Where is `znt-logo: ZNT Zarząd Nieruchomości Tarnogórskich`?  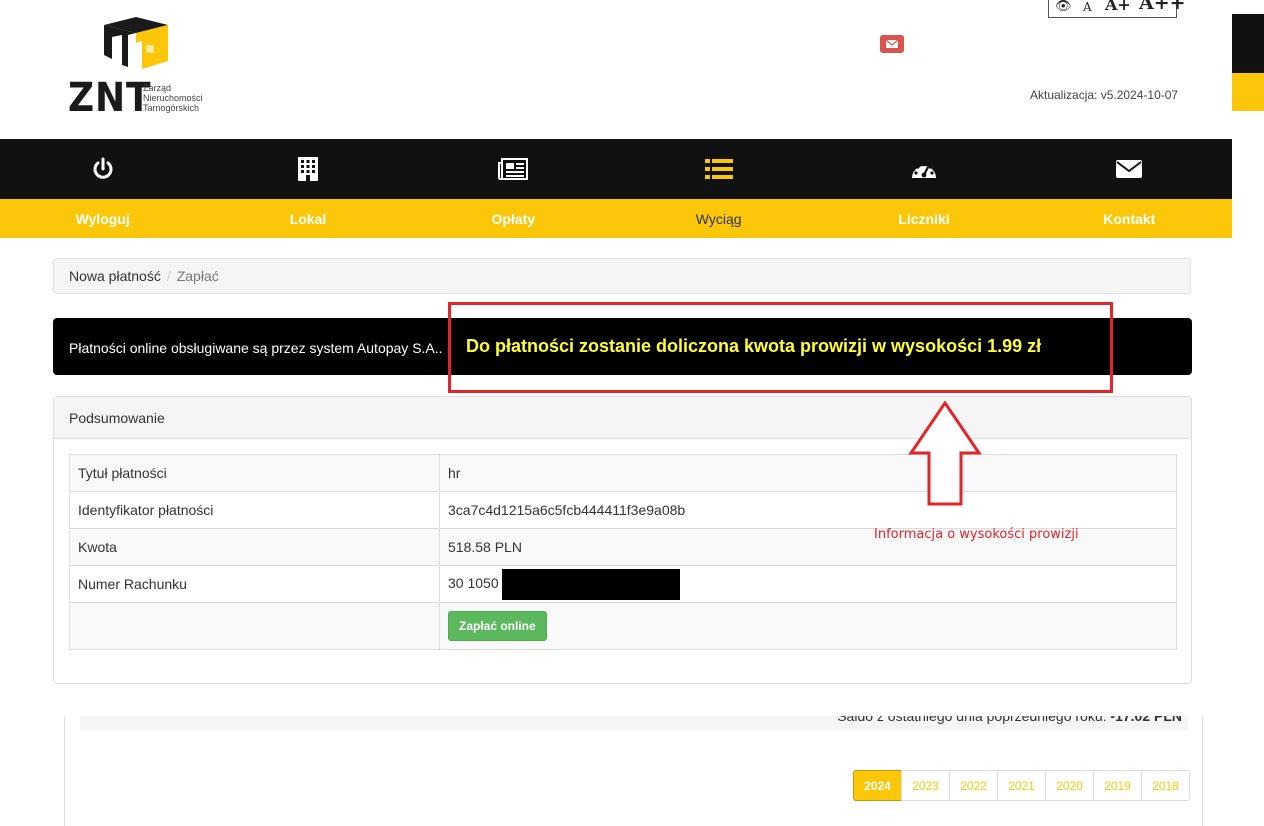
znt-logo: ZNT Zarząd Nieruchomości Tarnogórskich is located at coordinates (140, 68).